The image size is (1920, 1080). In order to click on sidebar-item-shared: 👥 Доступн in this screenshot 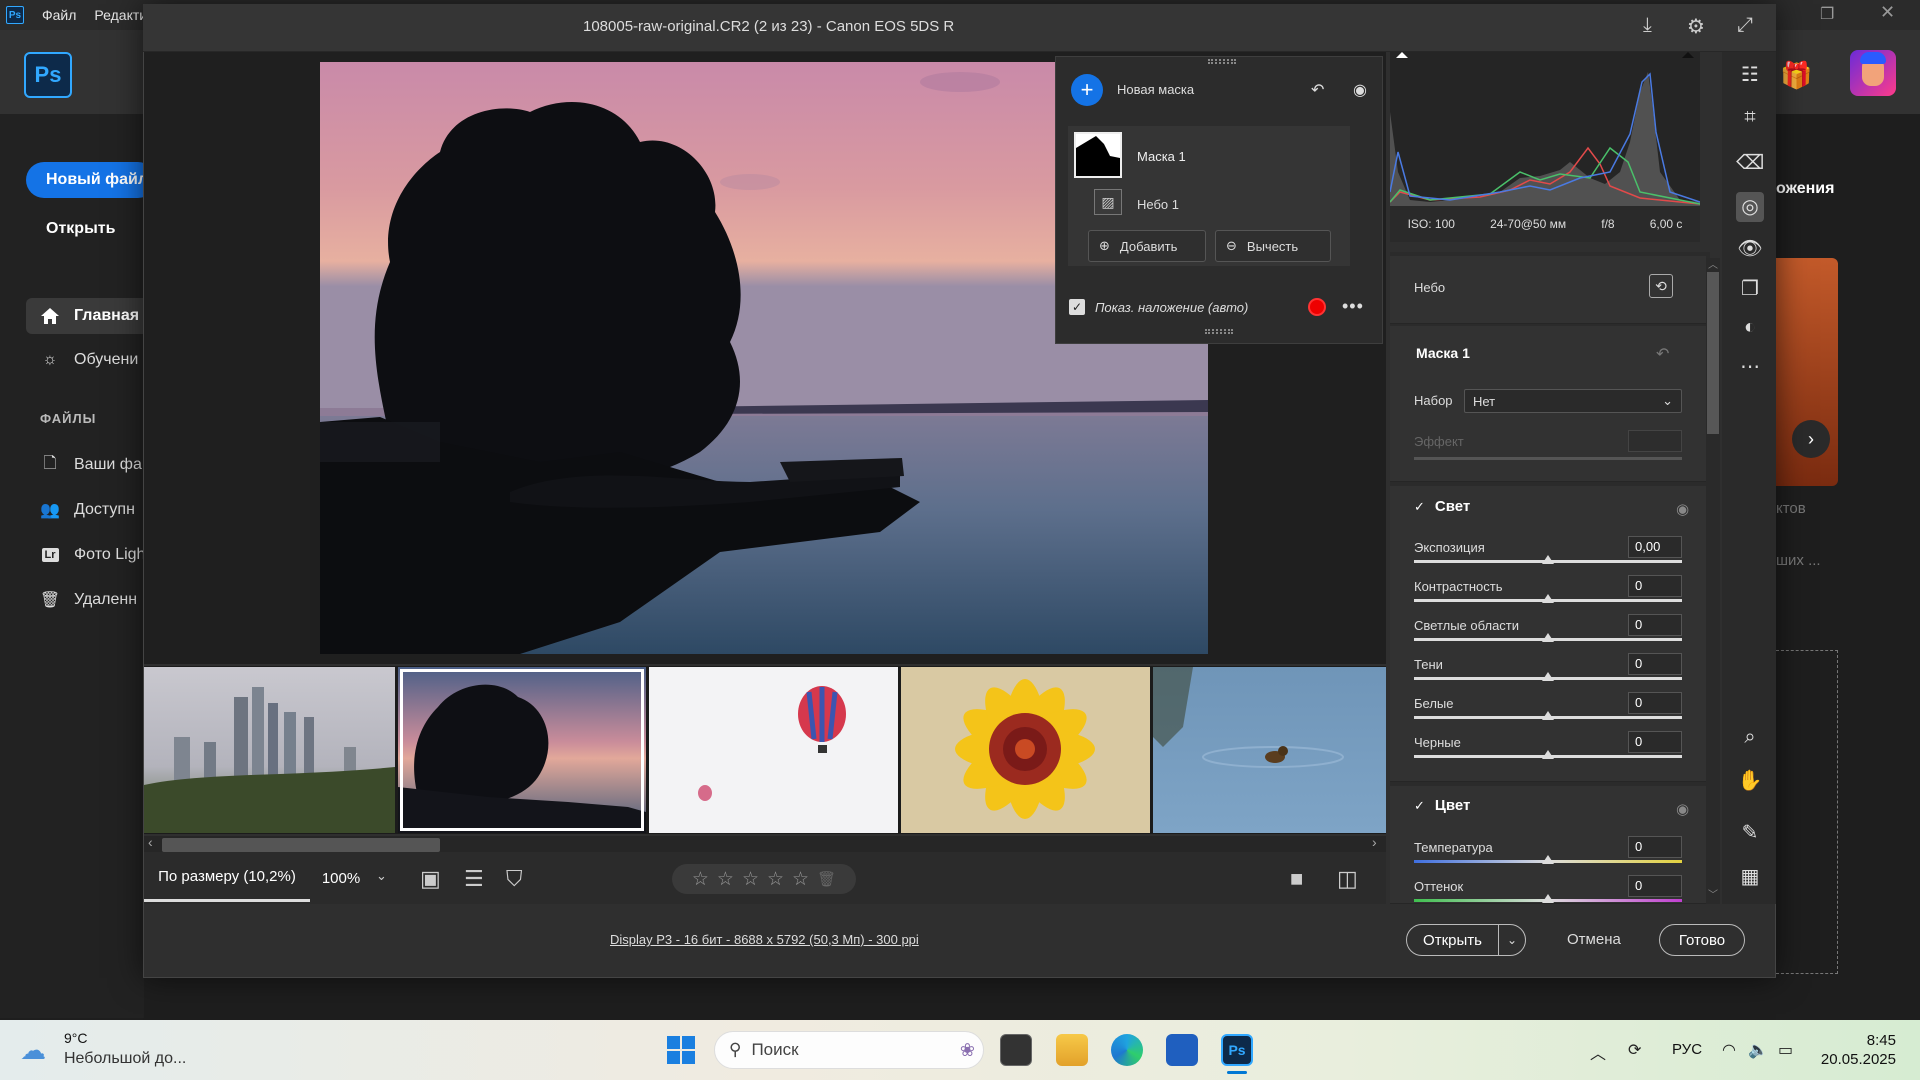, I will do `click(86, 510)`.